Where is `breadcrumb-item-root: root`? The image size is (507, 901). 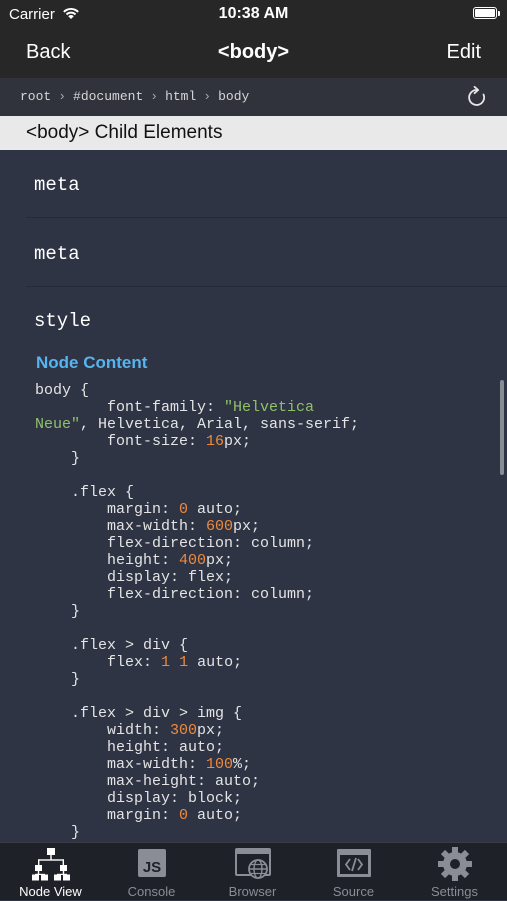
breadcrumb-item-root: root is located at coordinates (35, 96).